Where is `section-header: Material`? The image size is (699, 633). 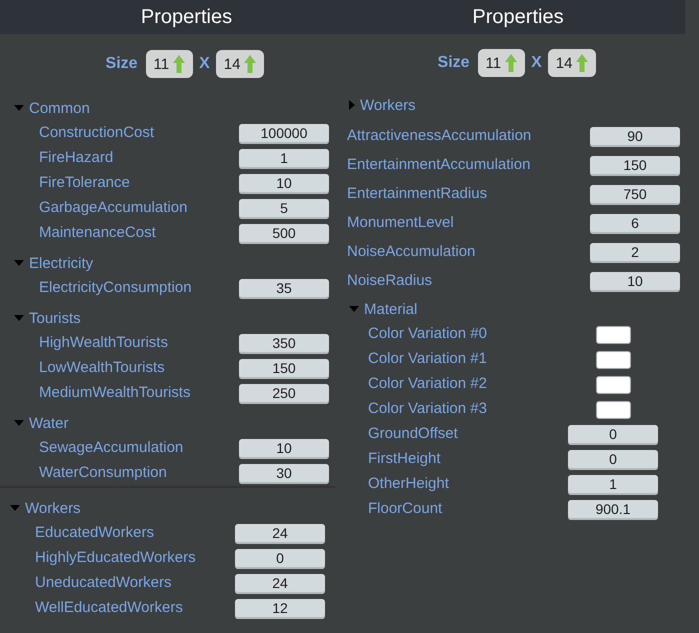 section-header: Material is located at coordinates (382, 309).